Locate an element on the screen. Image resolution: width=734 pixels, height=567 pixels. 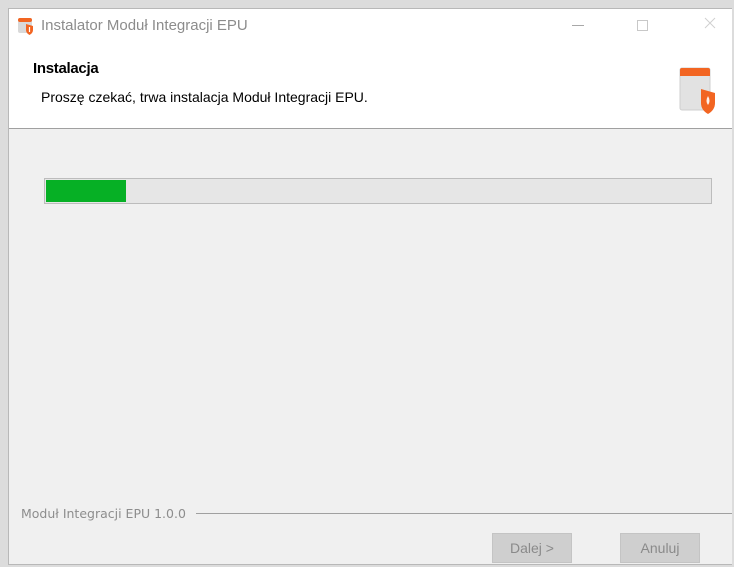
maximize-icon is located at coordinates (642, 25).